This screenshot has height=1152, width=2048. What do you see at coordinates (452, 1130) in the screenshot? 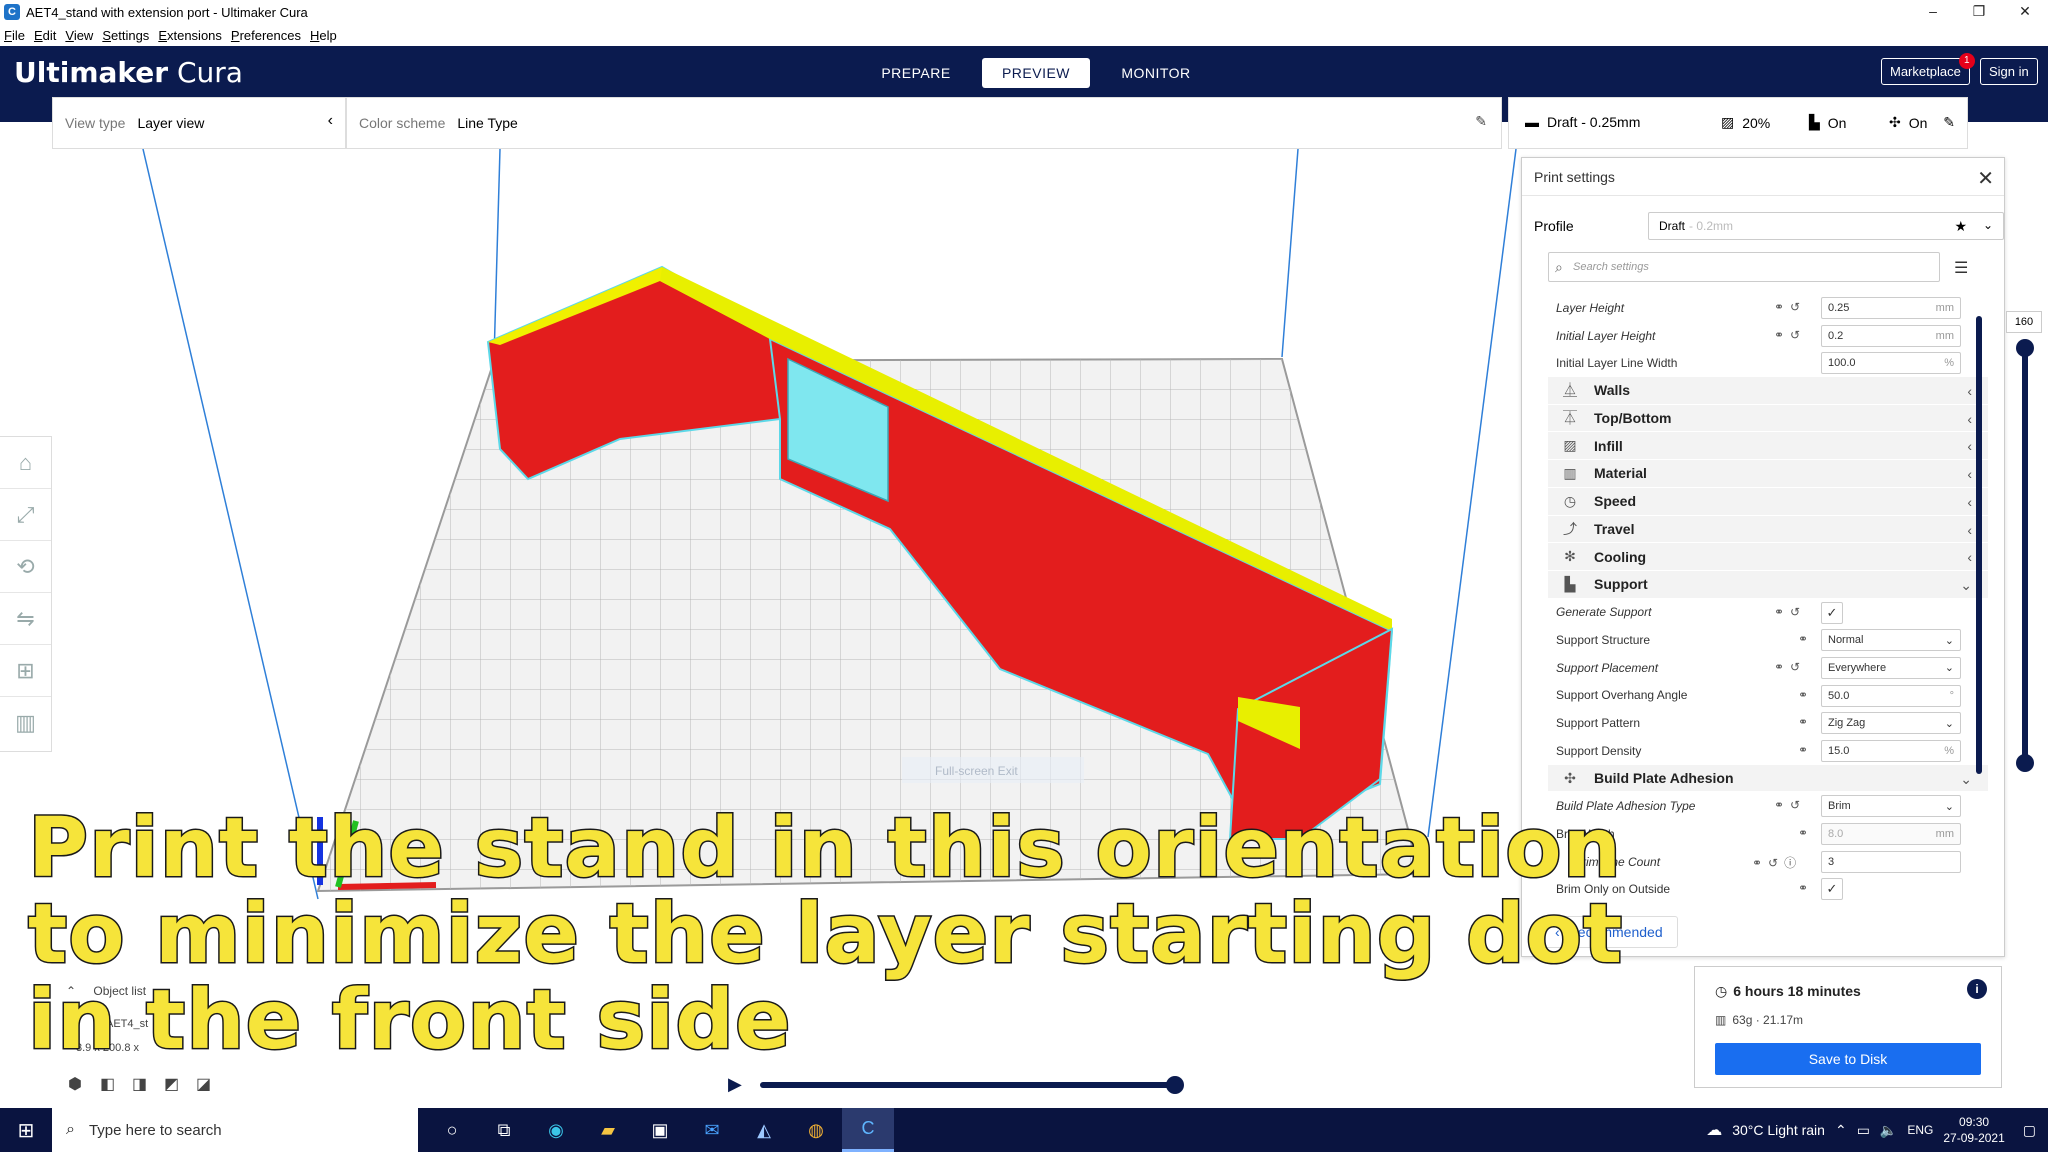
I see `cortana-icon: ○` at bounding box center [452, 1130].